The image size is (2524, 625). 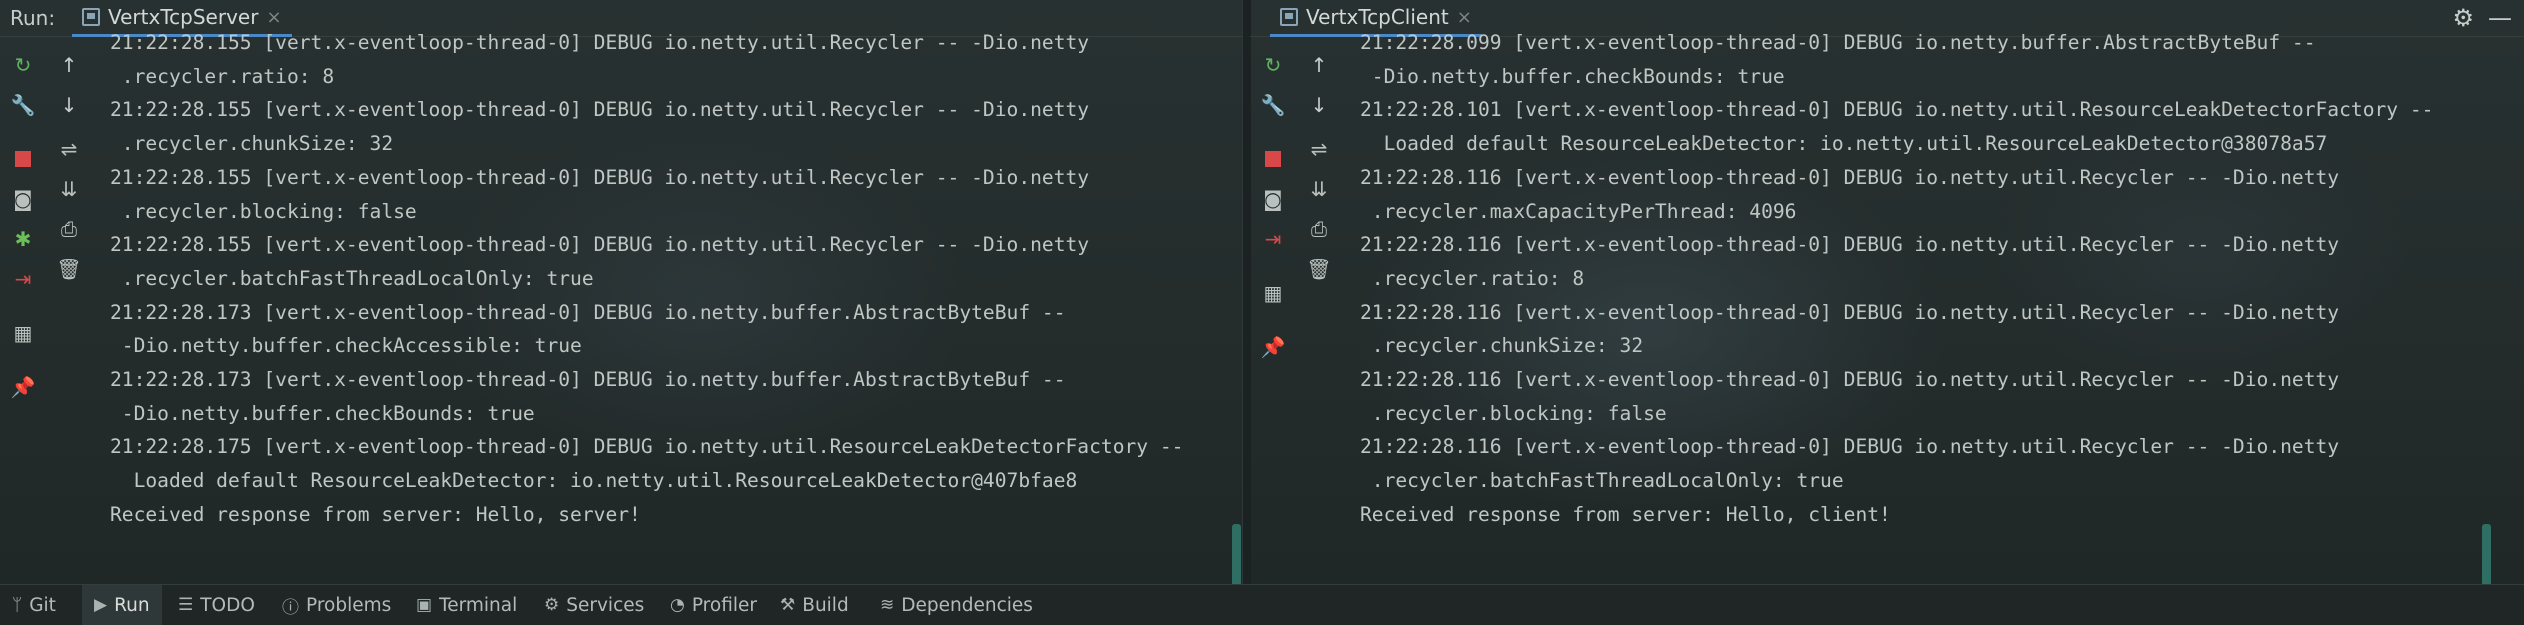 What do you see at coordinates (2463, 18) in the screenshot?
I see `gear-icon: ⚙` at bounding box center [2463, 18].